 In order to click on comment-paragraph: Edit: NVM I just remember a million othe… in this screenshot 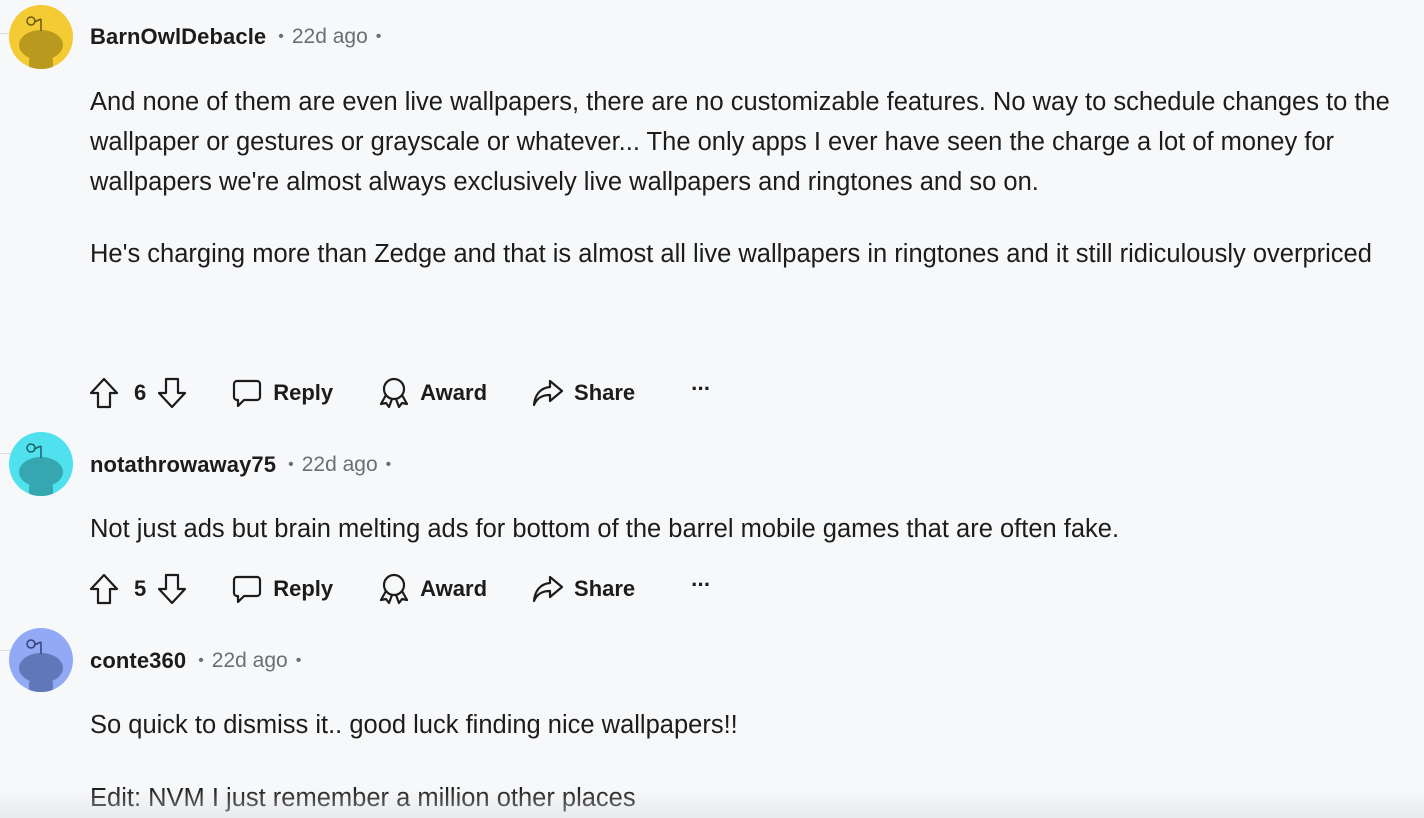, I will do `click(363, 798)`.